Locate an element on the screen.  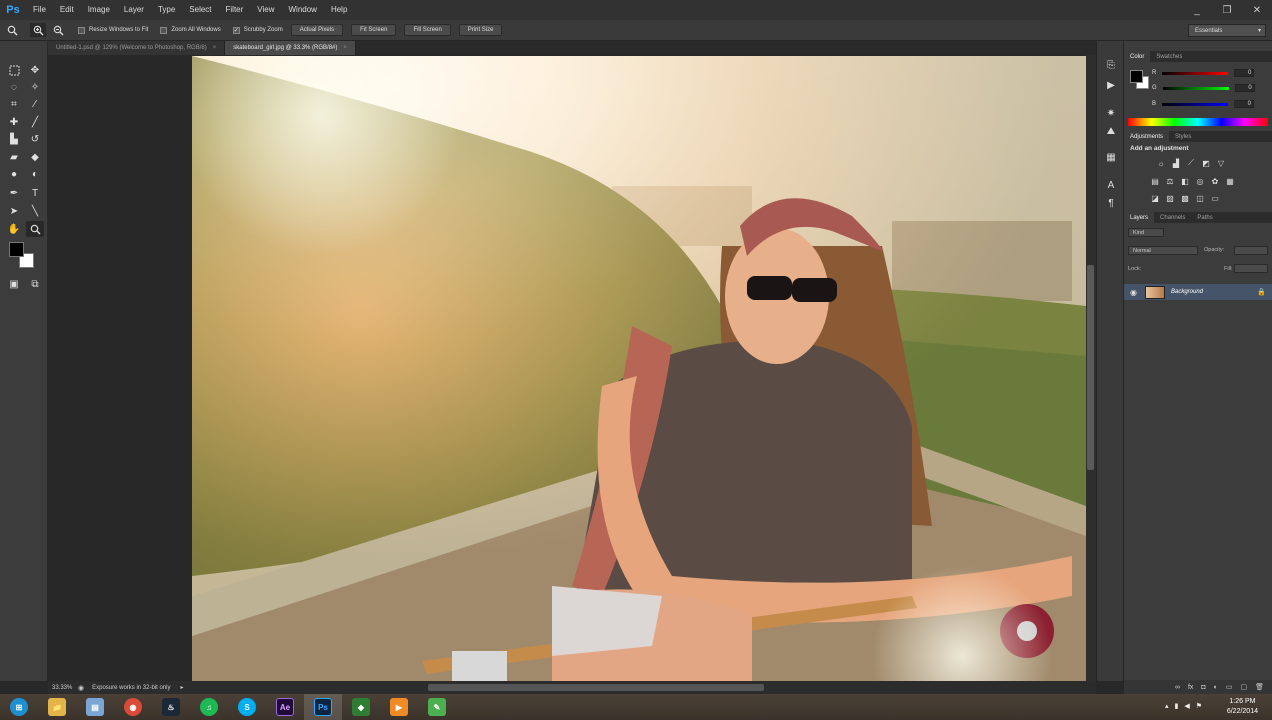
resize-windows-checkbox: Resize Windows to Fit is located at coordinates (113, 30).